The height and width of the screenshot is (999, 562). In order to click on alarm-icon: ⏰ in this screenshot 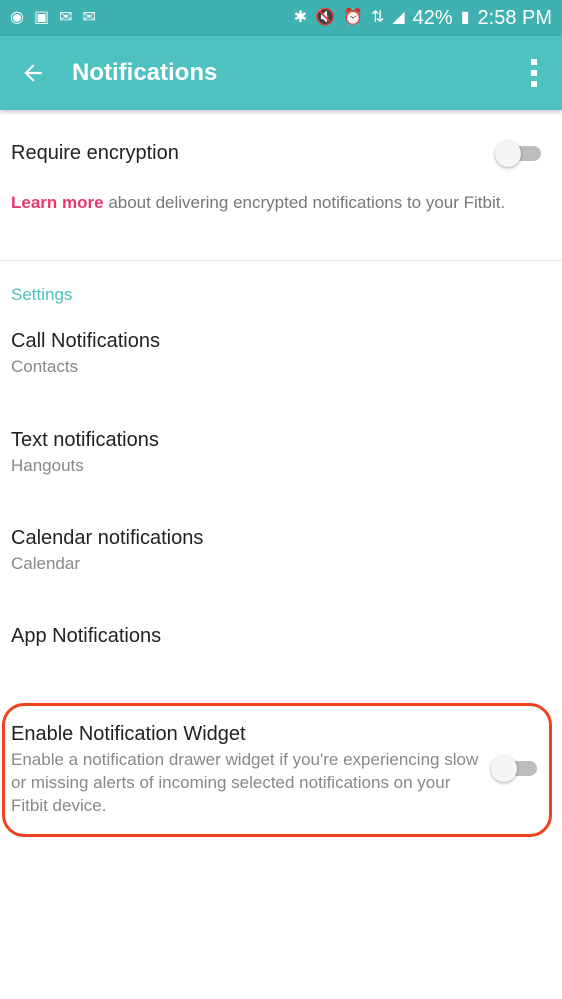, I will do `click(353, 17)`.